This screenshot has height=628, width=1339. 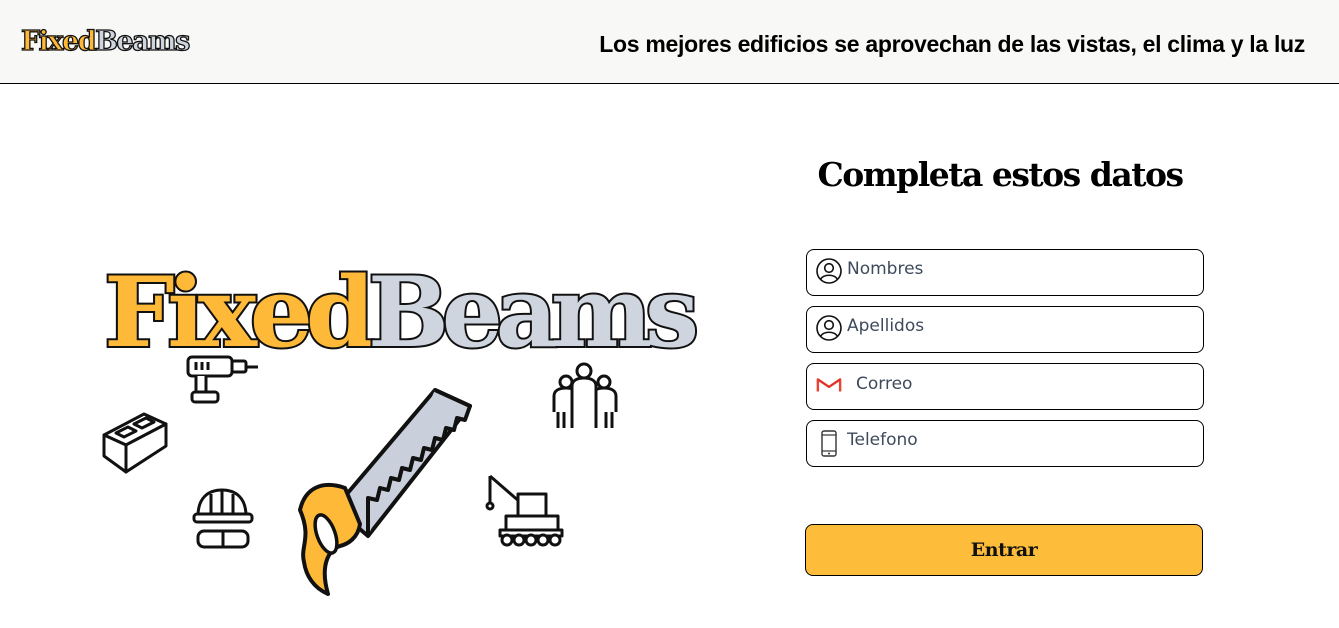 What do you see at coordinates (1022, 440) in the screenshot?
I see `telefono-input` at bounding box center [1022, 440].